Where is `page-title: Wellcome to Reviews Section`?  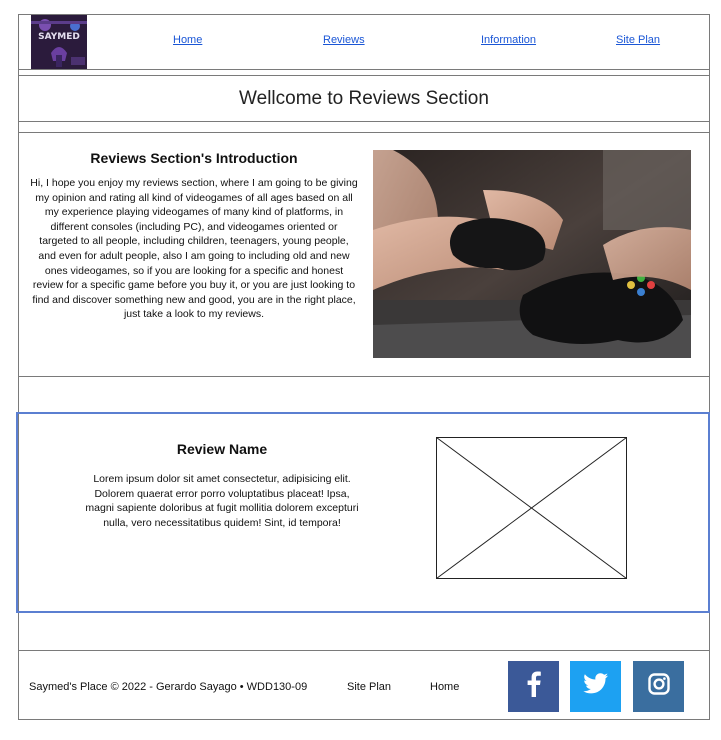
page-title: Wellcome to Reviews Section is located at coordinates (364, 98).